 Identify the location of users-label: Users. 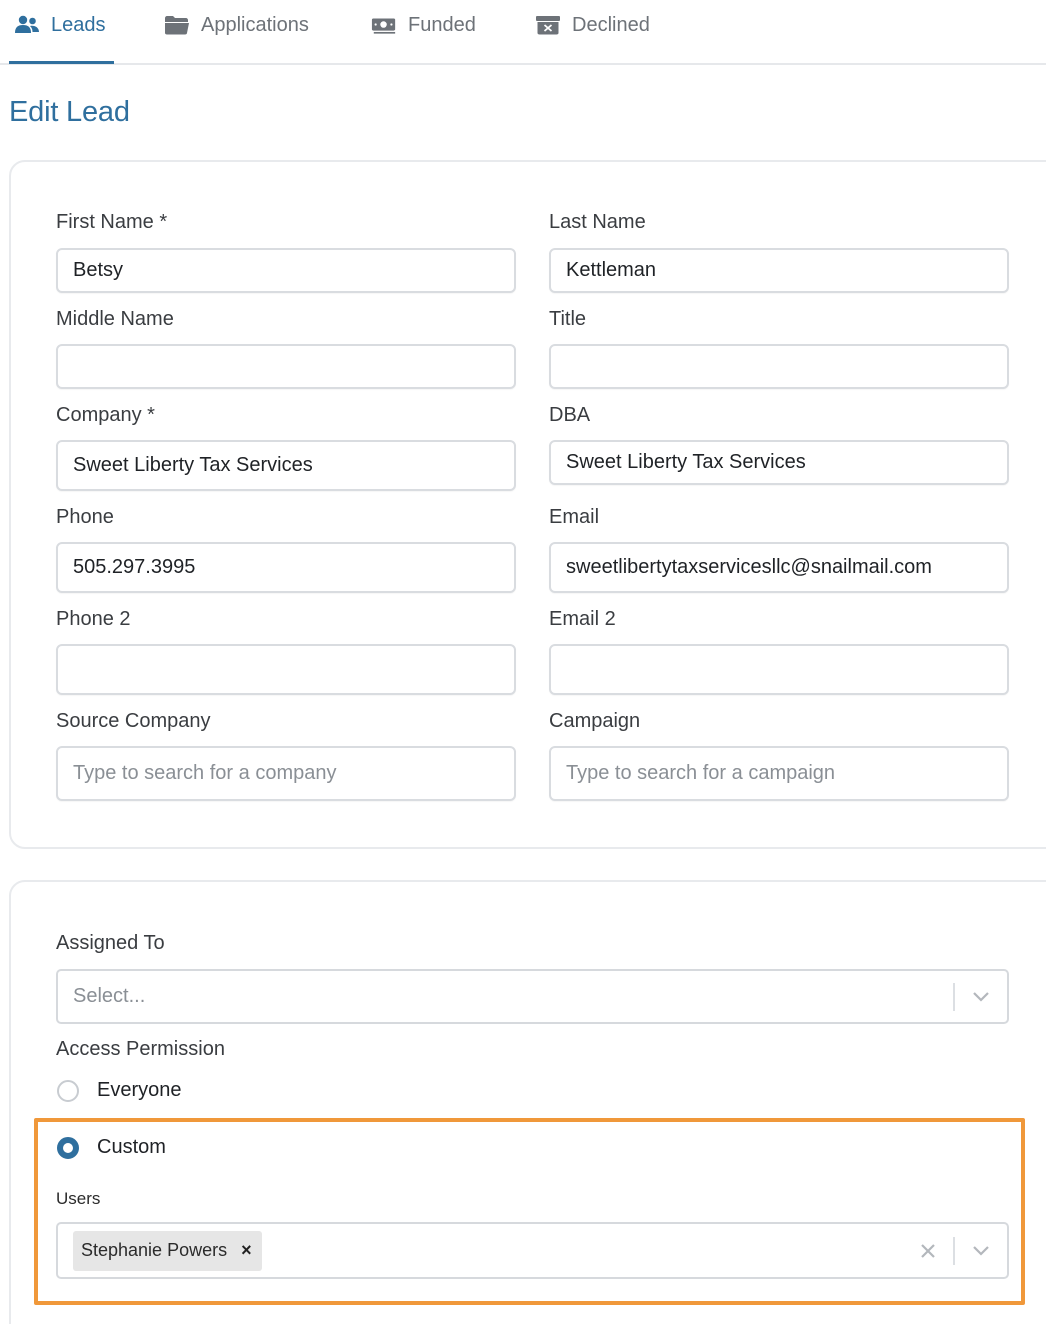
(78, 1198).